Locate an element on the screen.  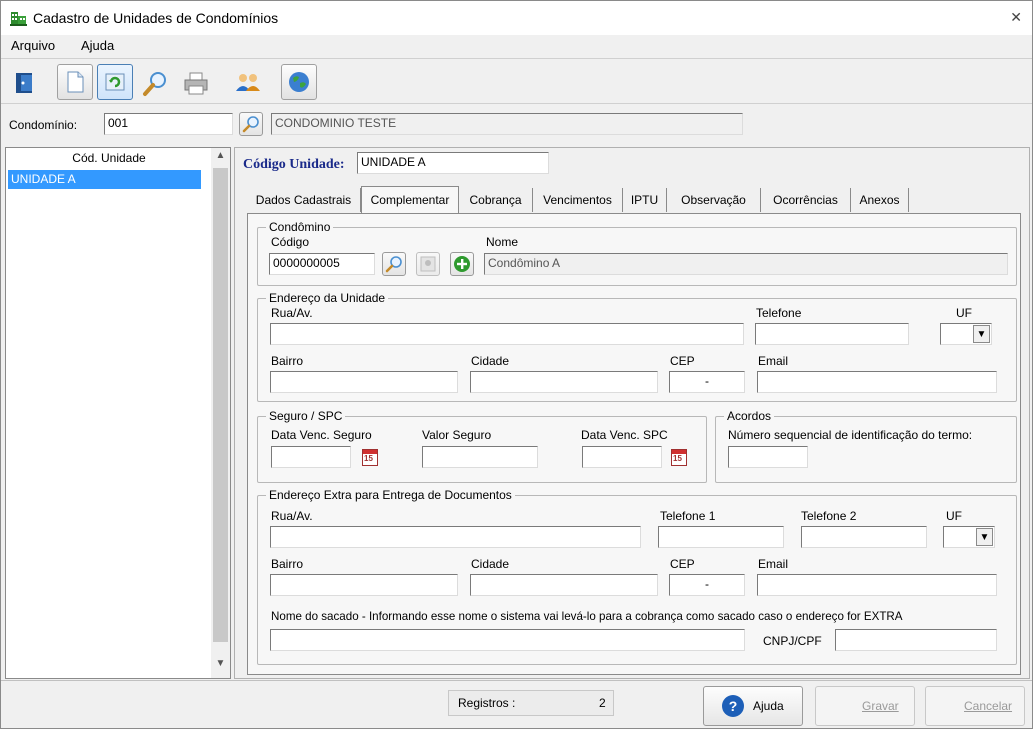
seq-termo-input is located at coordinates (768, 457).